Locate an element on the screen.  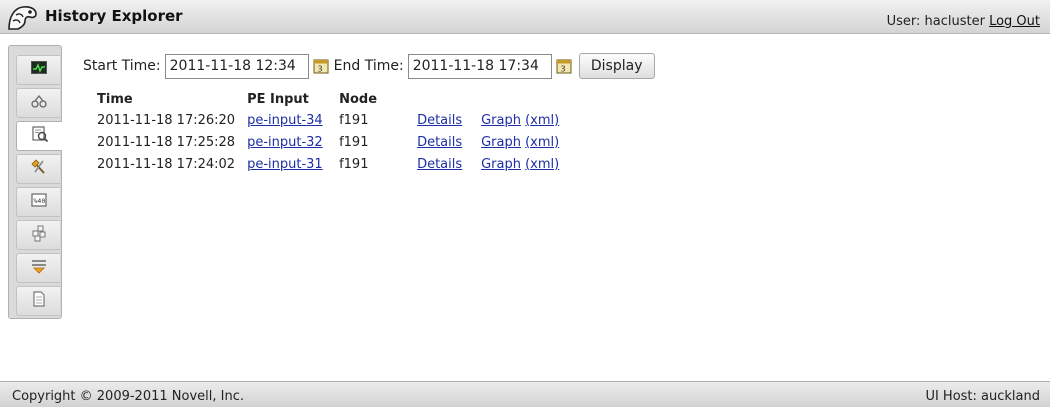
sidebar-item-history is located at coordinates (39, 136).